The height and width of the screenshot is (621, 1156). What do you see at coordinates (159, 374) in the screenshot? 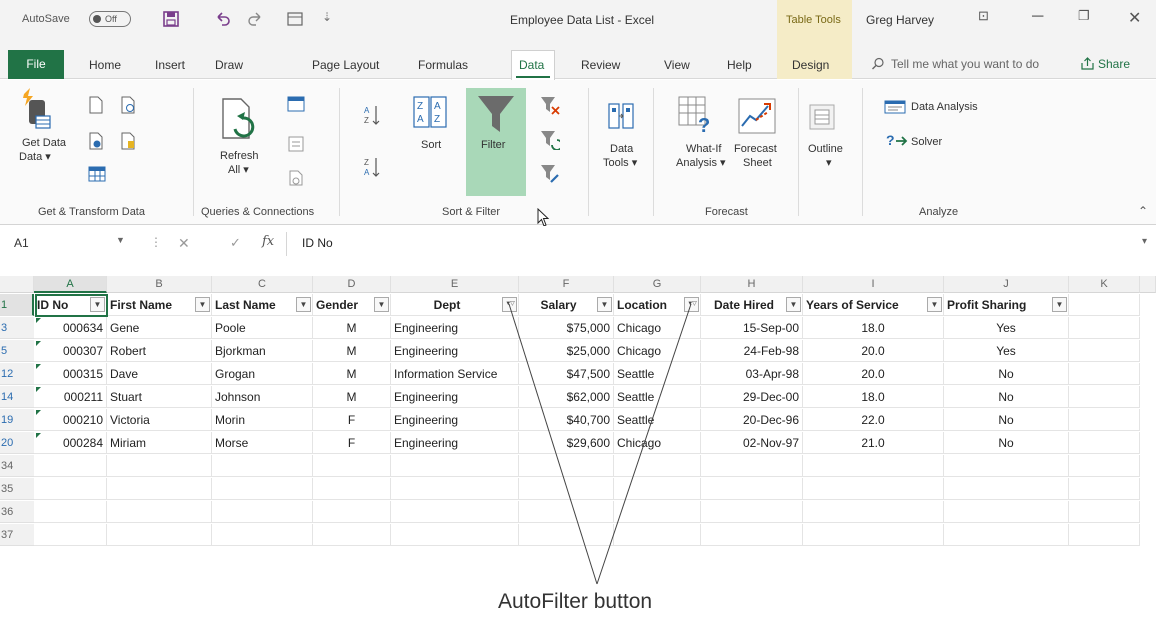
I see `table-cell: Dave` at bounding box center [159, 374].